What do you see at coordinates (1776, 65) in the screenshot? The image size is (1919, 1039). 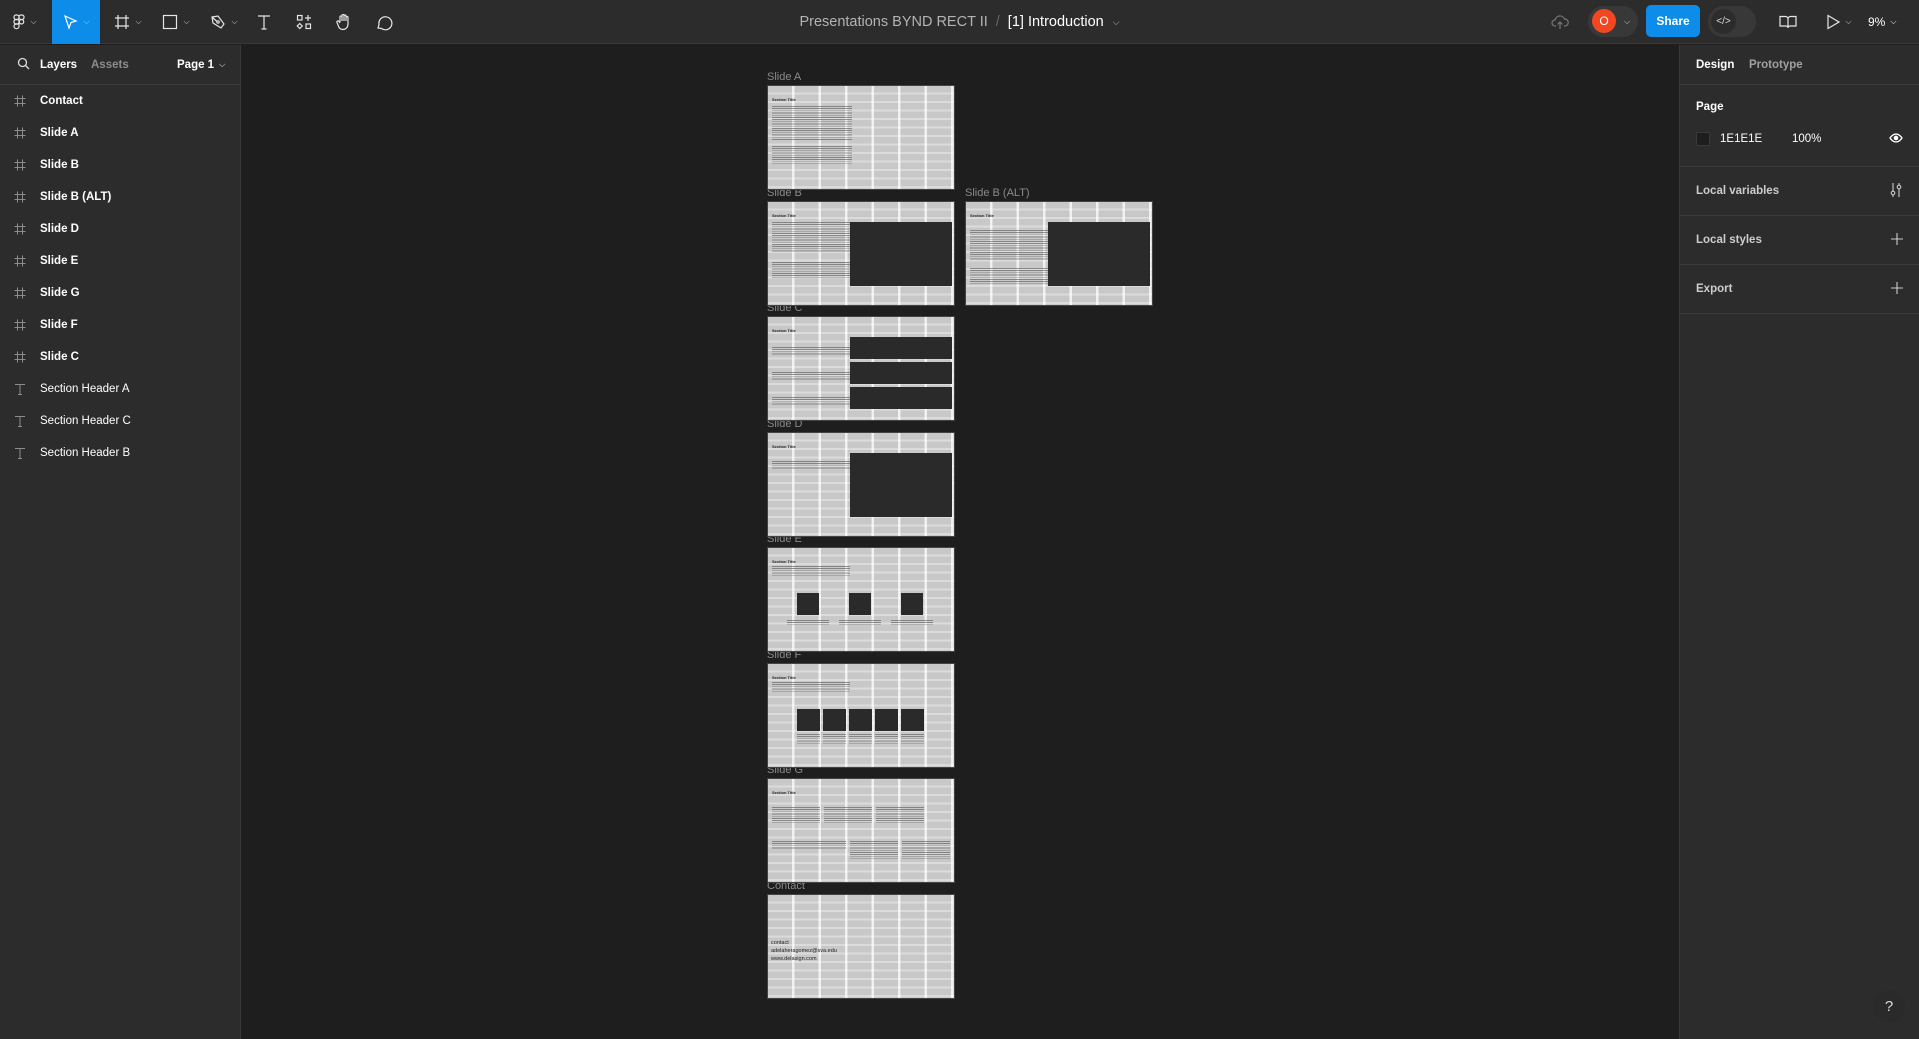 I see `tab-prototype: Prototype` at bounding box center [1776, 65].